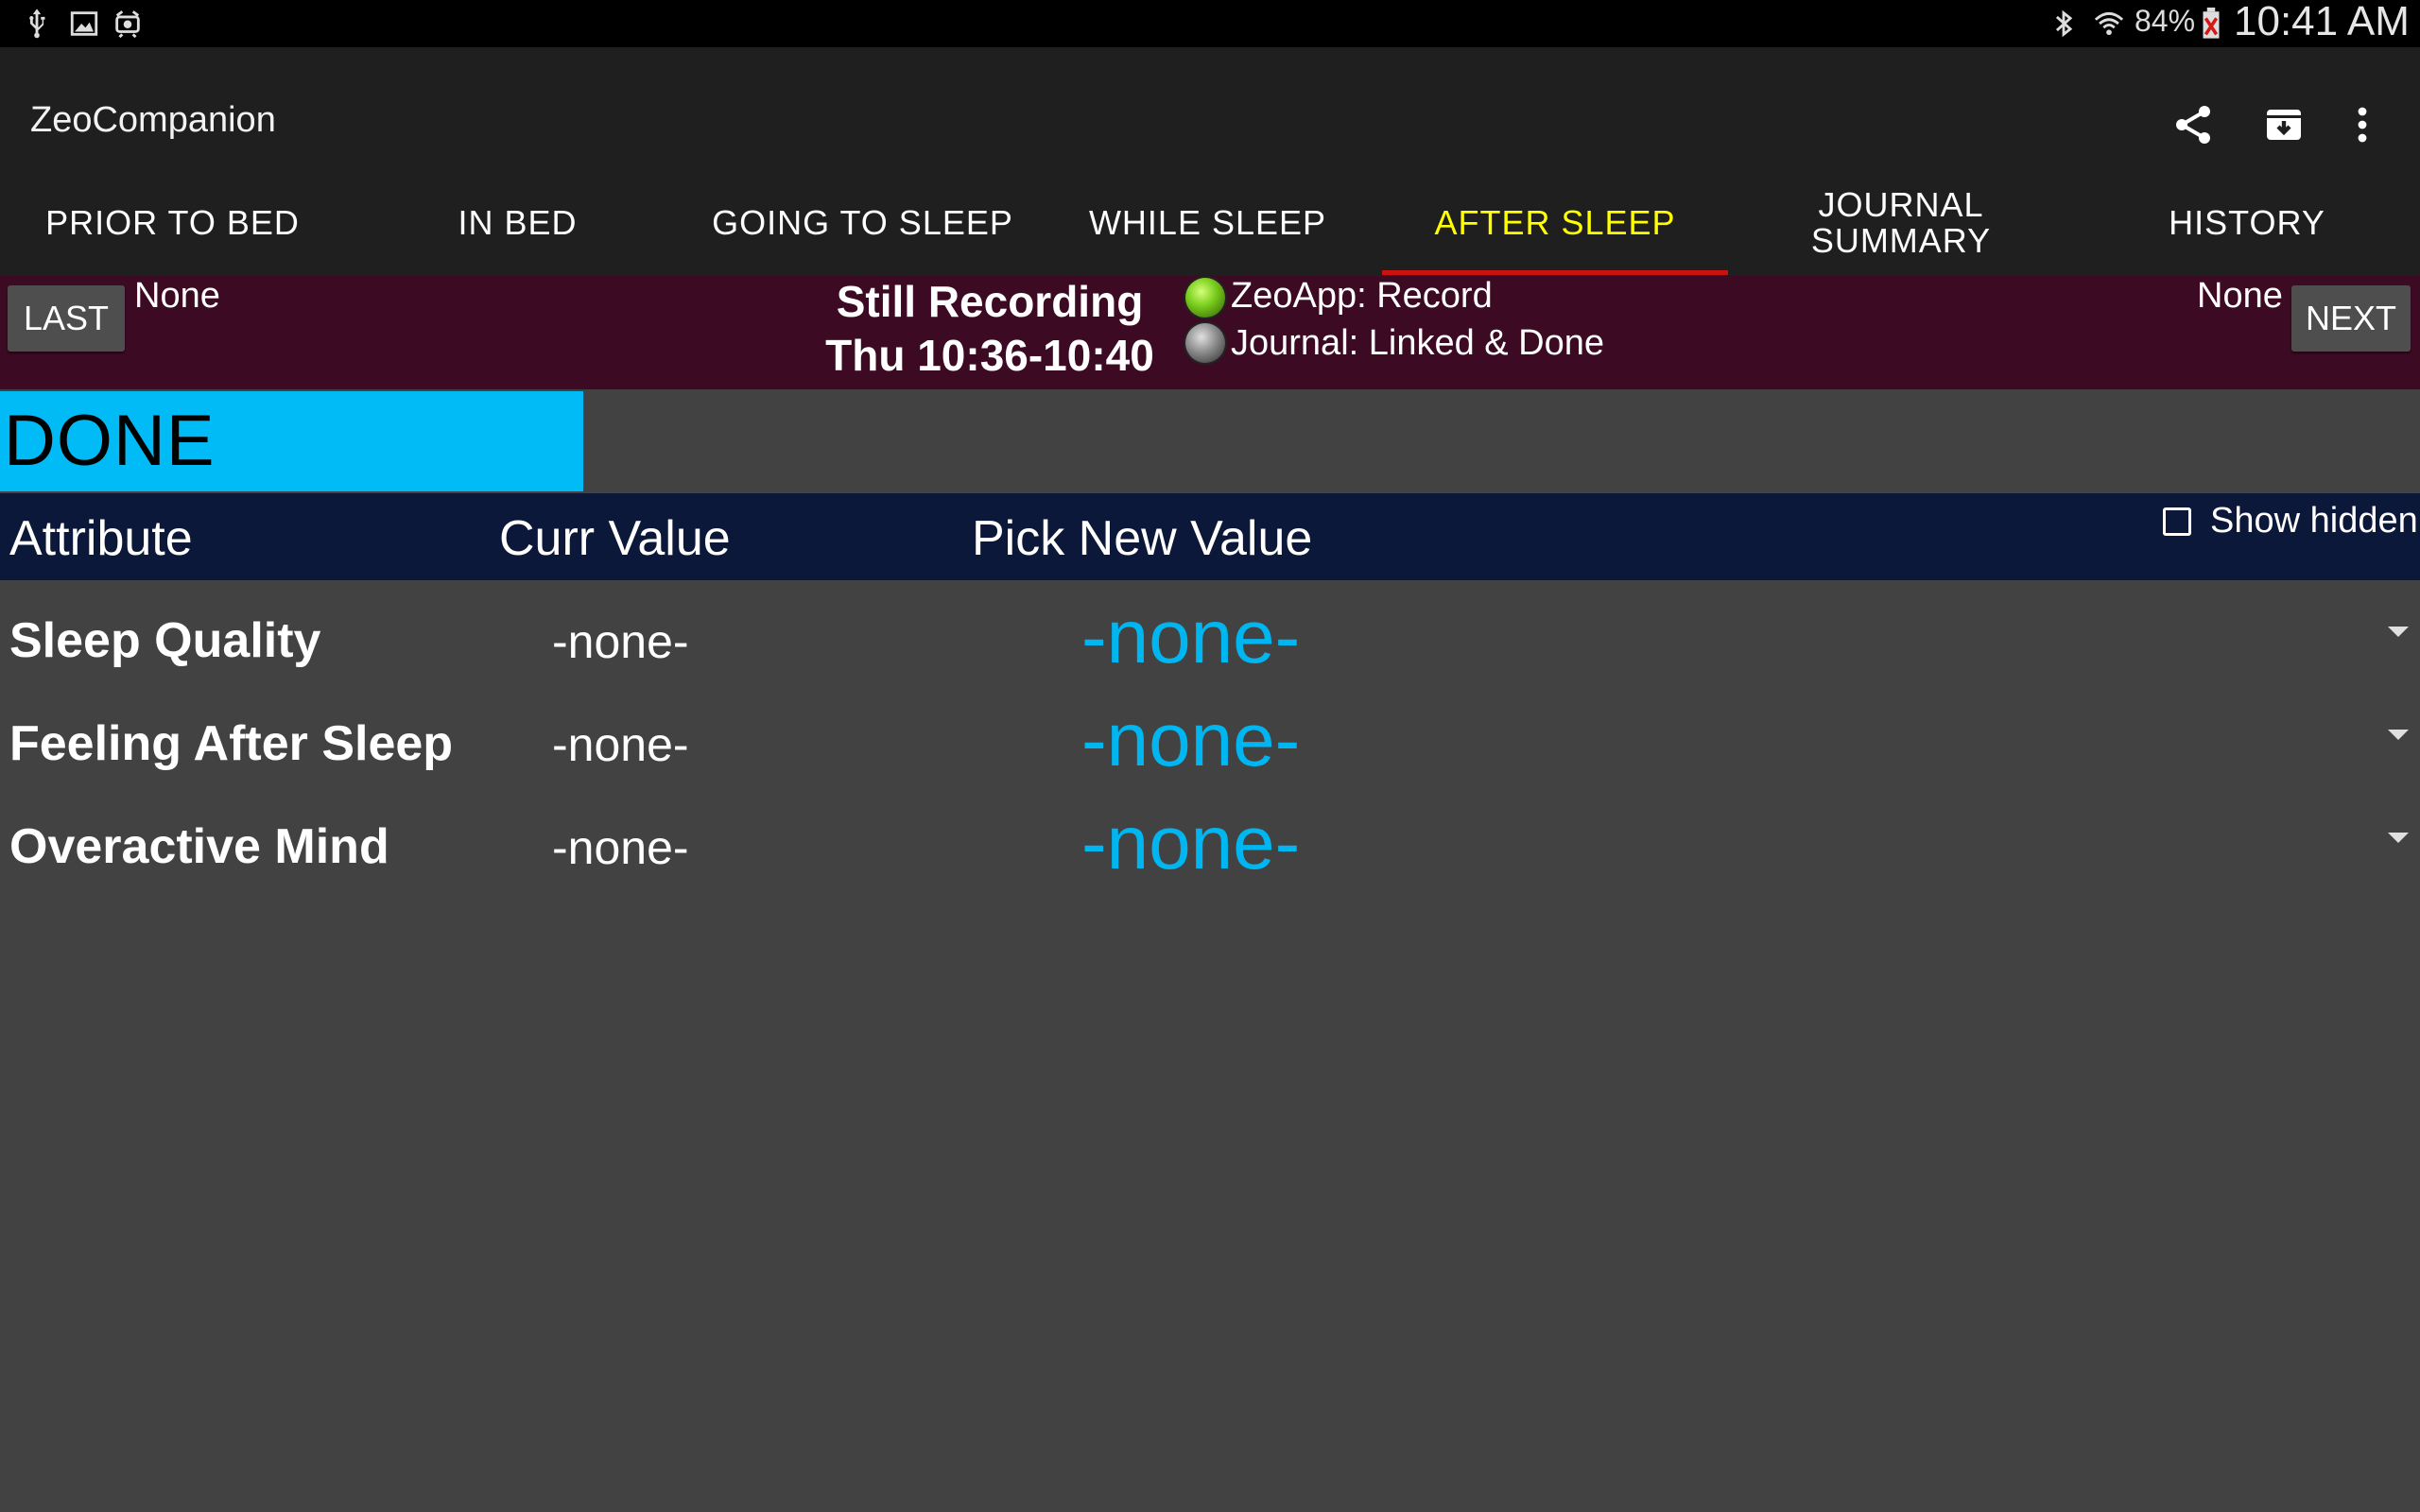 The image size is (2420, 1512). I want to click on battery-icon, so click(2211, 23).